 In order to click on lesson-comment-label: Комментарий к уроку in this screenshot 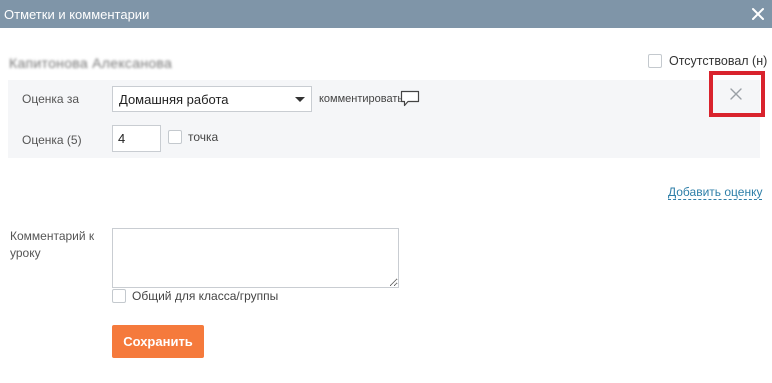, I will do `click(52, 244)`.